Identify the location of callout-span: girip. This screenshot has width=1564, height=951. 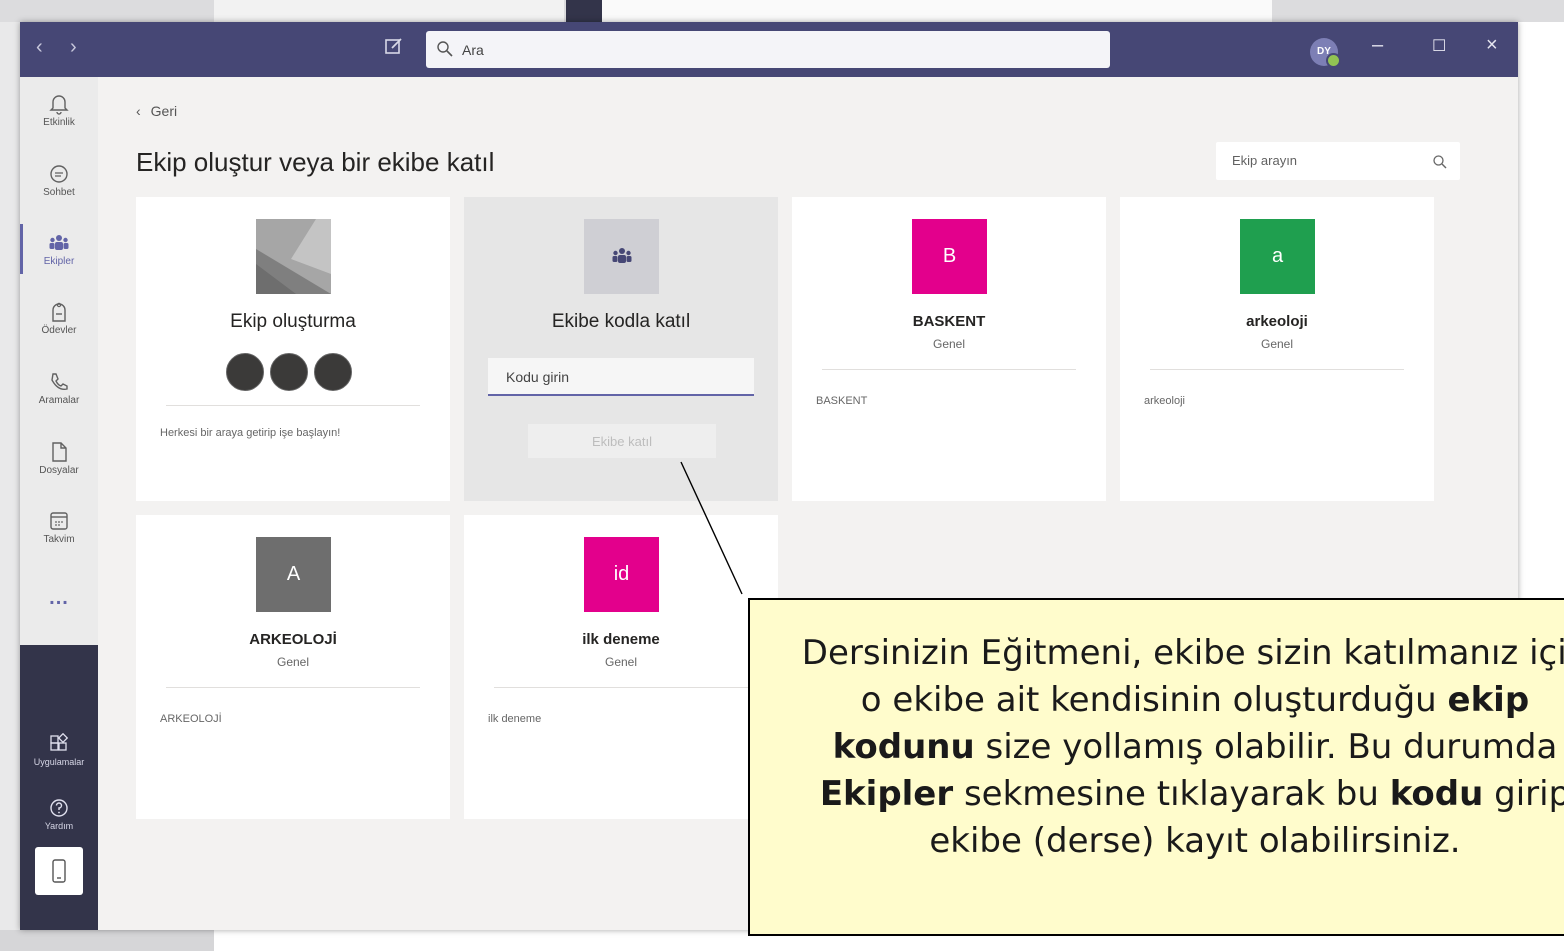
(1523, 794).